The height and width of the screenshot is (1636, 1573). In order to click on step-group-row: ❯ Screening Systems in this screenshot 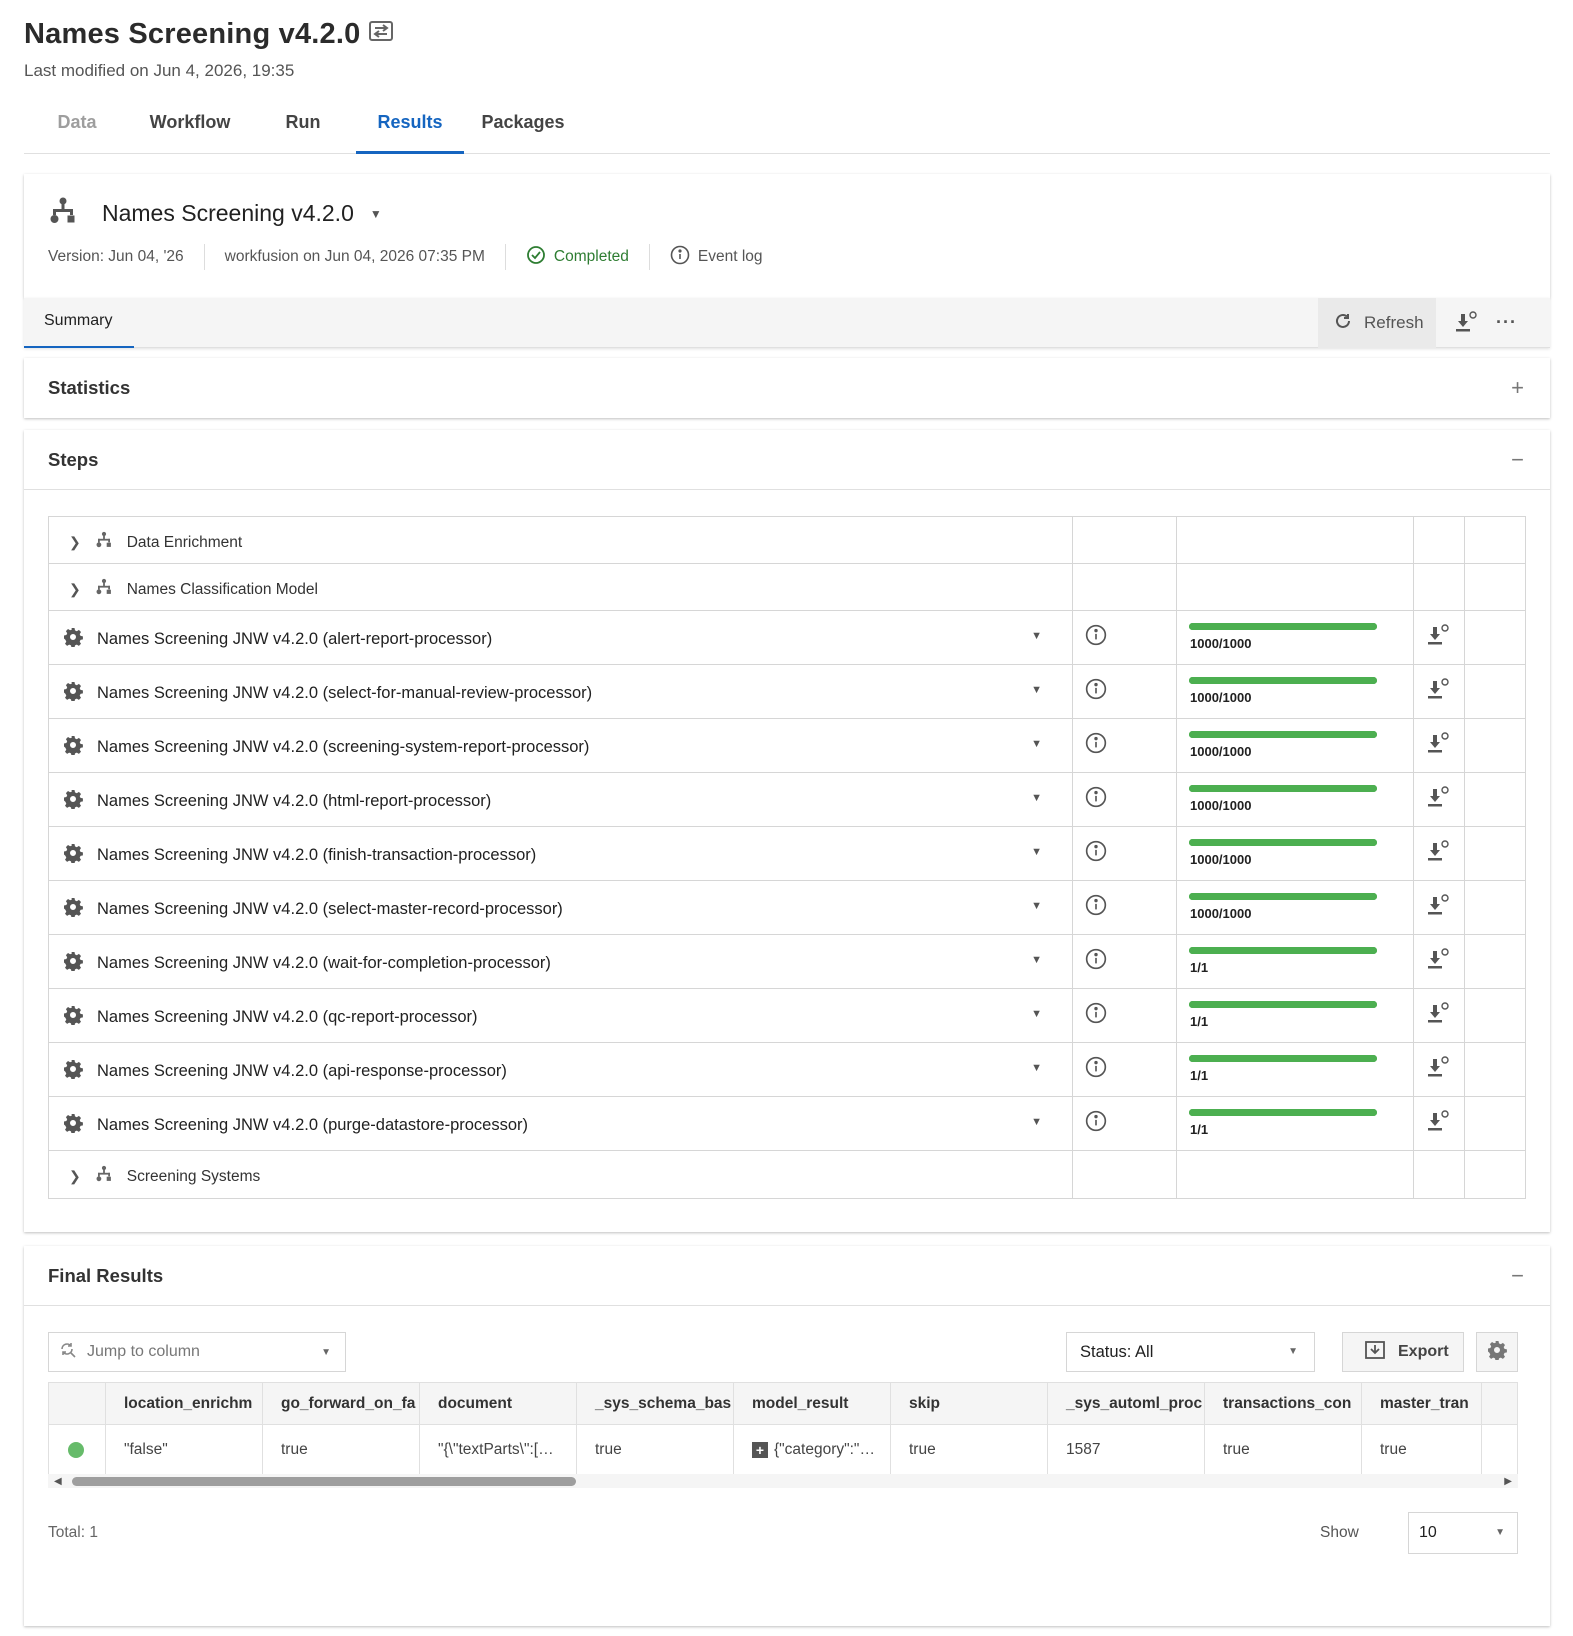, I will do `click(787, 1174)`.